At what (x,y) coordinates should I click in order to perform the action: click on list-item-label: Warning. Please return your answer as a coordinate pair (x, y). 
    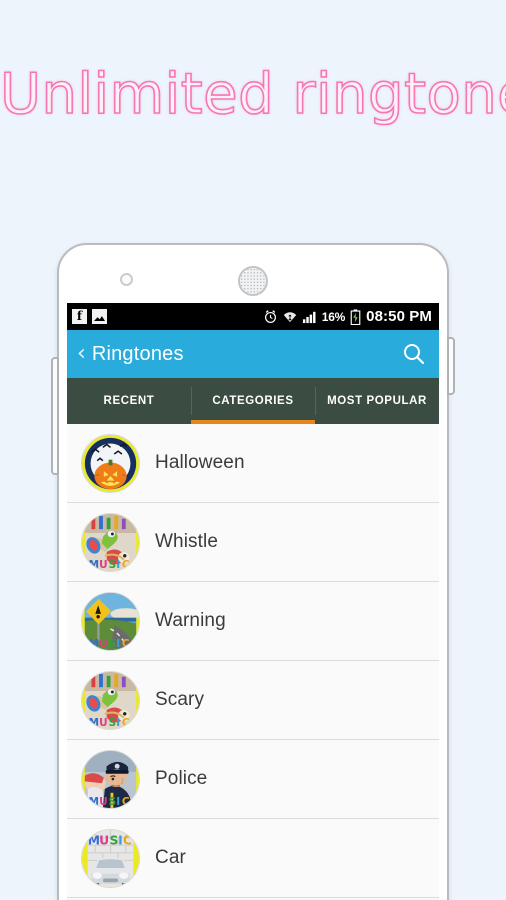
    Looking at the image, I should click on (190, 620).